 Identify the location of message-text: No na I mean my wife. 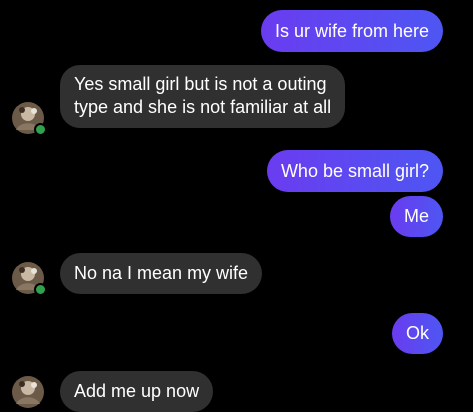
(161, 273).